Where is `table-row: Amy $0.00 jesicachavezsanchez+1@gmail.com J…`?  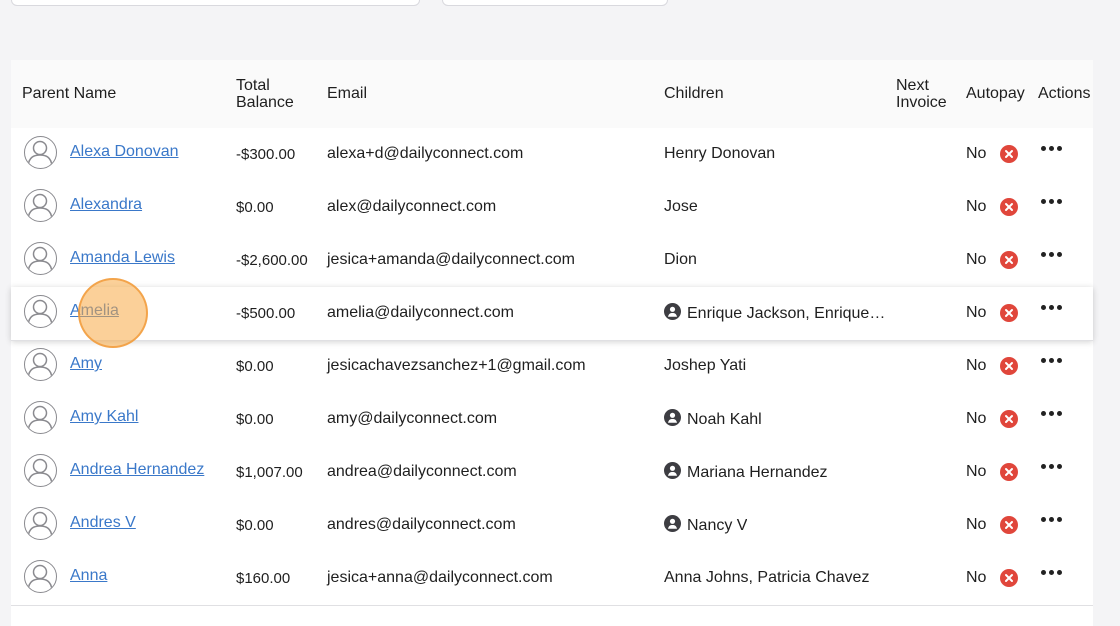
table-row: Amy $0.00 jesicachavezsanchez+1@gmail.com J… is located at coordinates (552, 367).